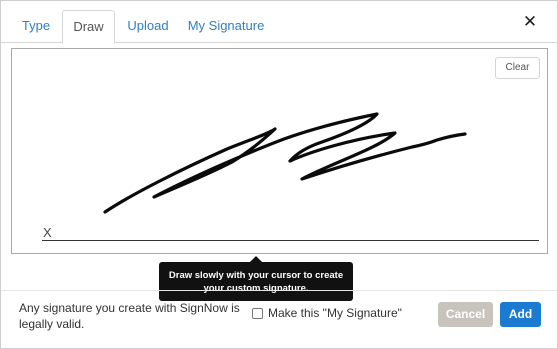 The width and height of the screenshot is (558, 349). Describe the element at coordinates (88, 27) in the screenshot. I see `tab-draw: Draw` at that location.